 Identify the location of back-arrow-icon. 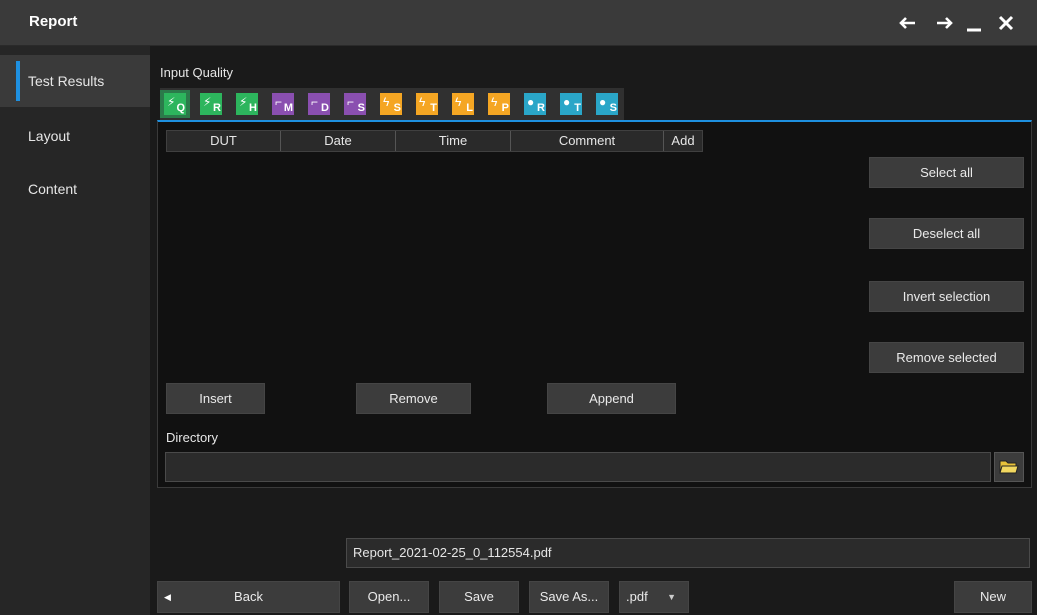
(908, 23).